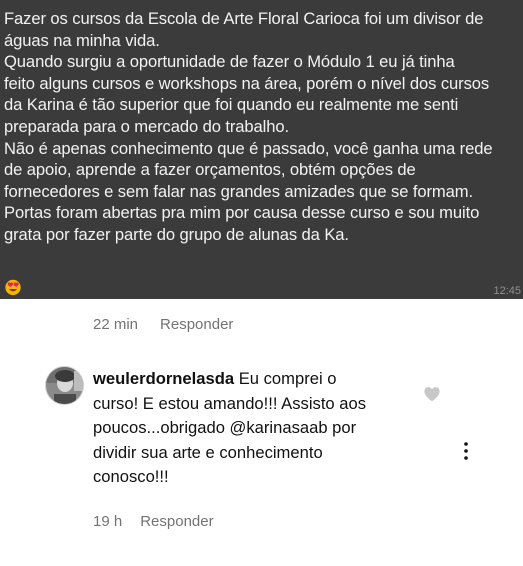 The image size is (523, 566). Describe the element at coordinates (432, 394) in the screenshot. I see `heart-icon` at that location.